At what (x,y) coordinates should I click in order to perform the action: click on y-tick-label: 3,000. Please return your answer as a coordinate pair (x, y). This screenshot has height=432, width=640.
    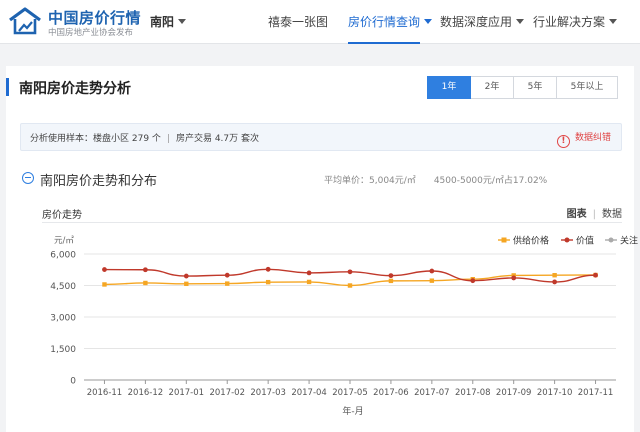
    Looking at the image, I should click on (63, 319).